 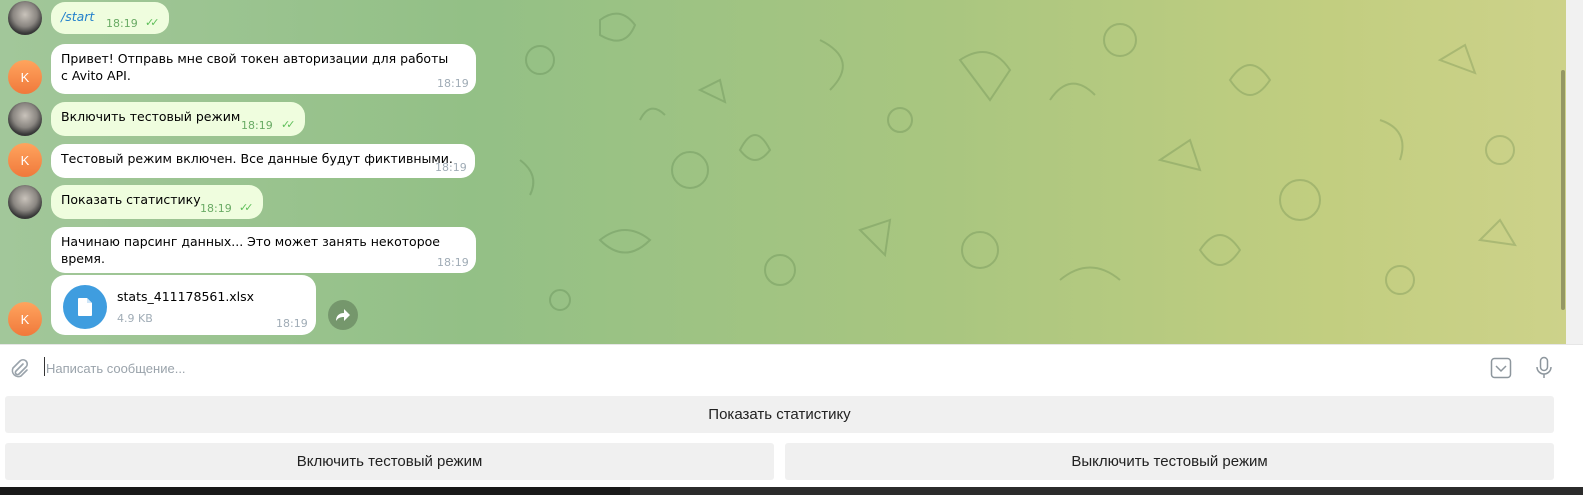 What do you see at coordinates (1544, 370) in the screenshot?
I see `microphone-icon` at bounding box center [1544, 370].